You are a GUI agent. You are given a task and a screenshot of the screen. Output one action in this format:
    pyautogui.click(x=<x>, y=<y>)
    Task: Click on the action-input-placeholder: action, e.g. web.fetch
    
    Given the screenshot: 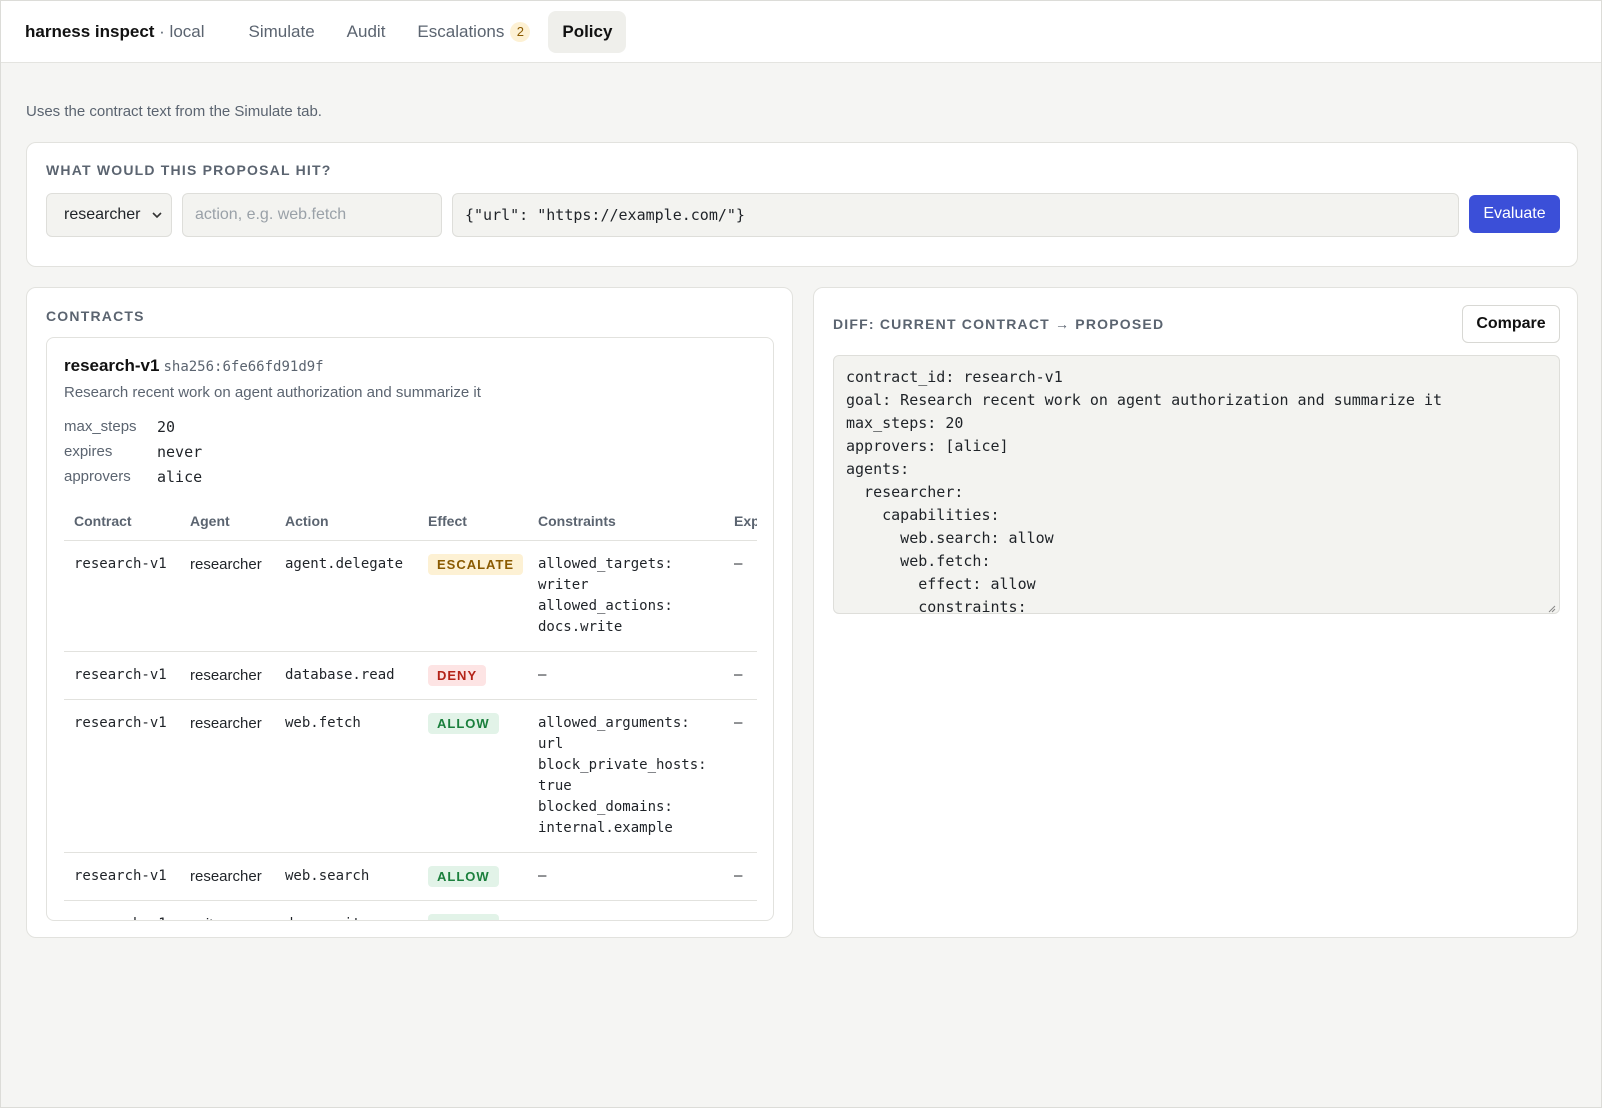 What is the action you would take?
    pyautogui.click(x=271, y=214)
    